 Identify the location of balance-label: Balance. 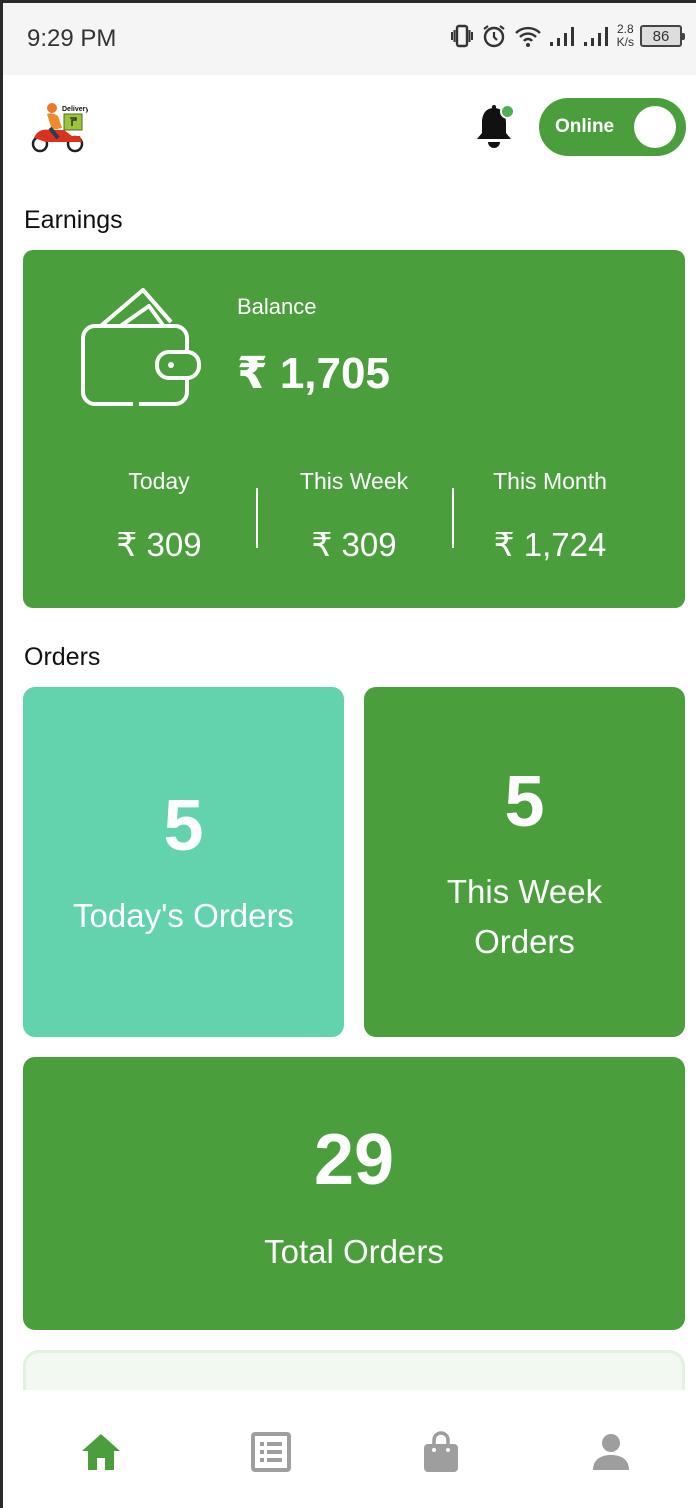
(277, 306).